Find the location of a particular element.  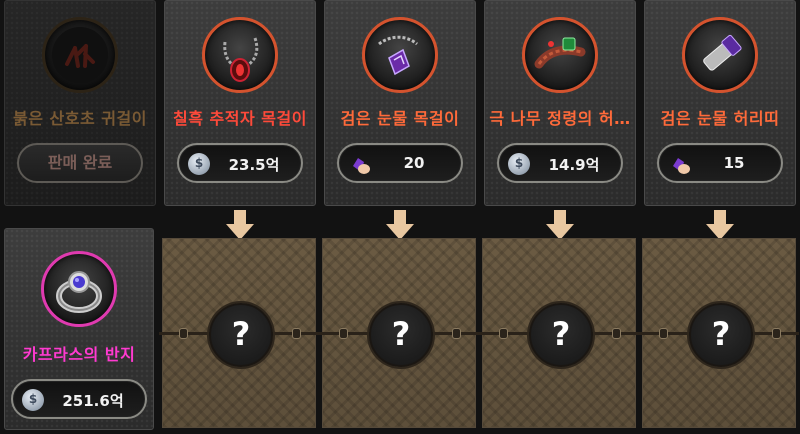

item-name: 검은 눈물 허리띠 is located at coordinates (720, 118).